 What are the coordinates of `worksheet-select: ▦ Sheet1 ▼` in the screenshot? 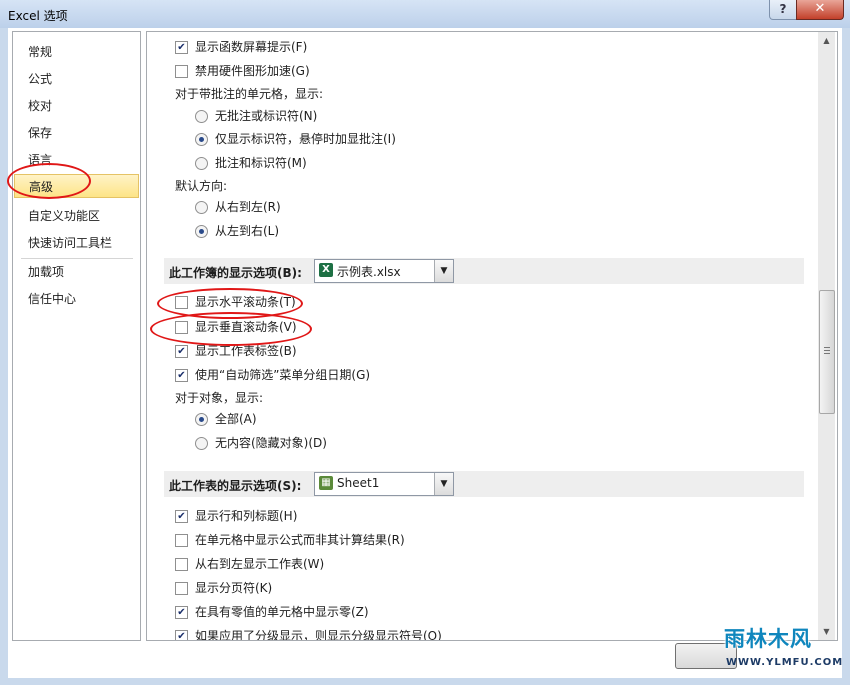 It's located at (384, 484).